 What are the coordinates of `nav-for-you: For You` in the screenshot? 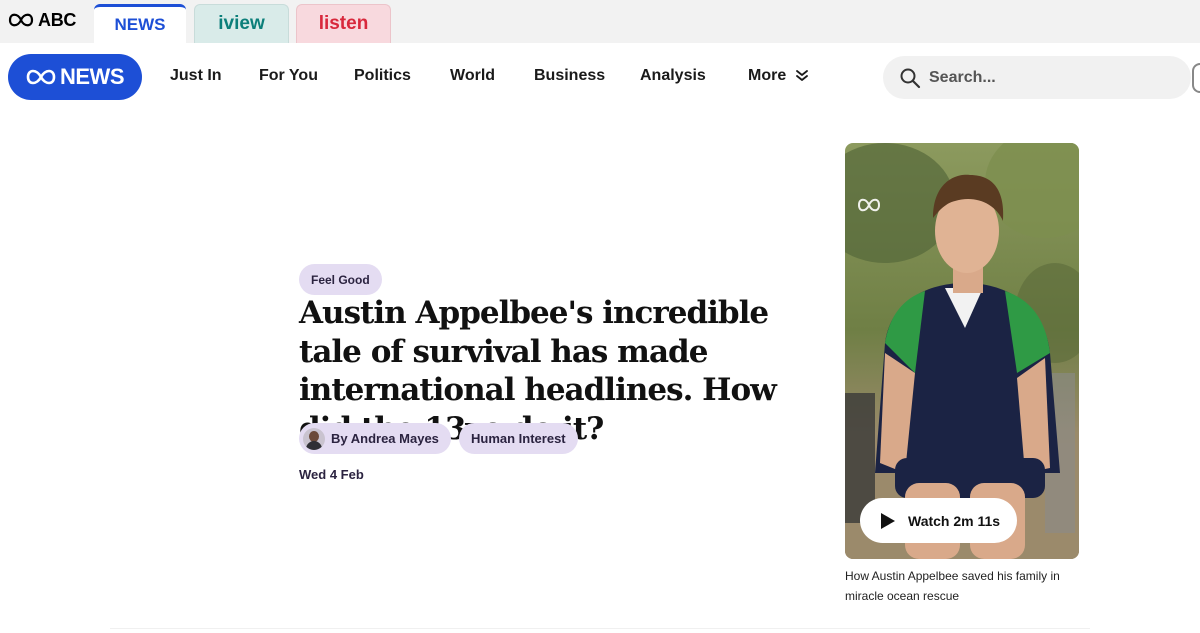 It's located at (288, 76).